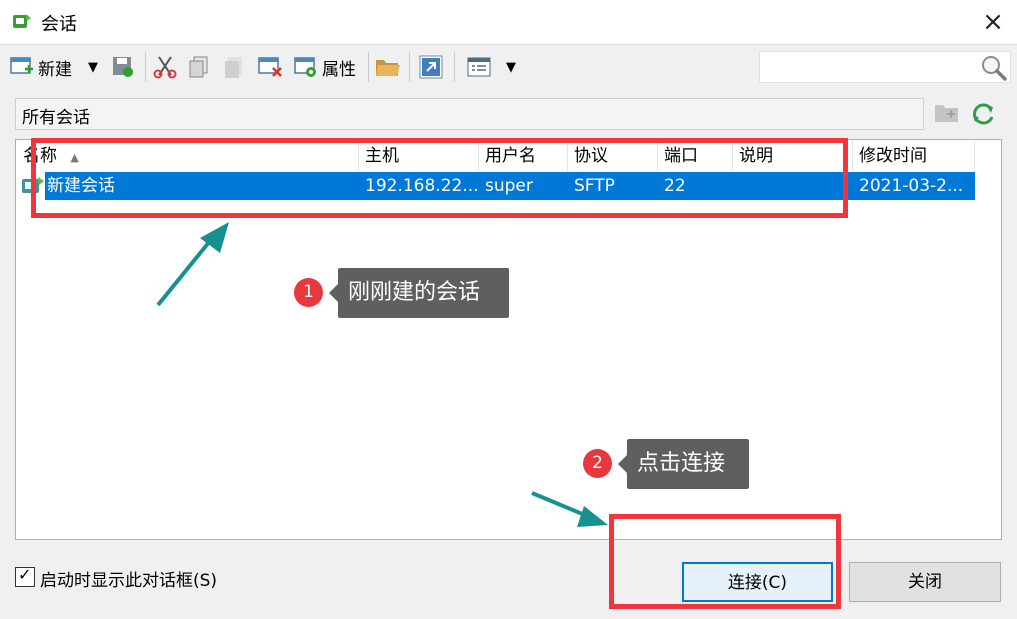 This screenshot has height=619, width=1017. Describe the element at coordinates (597, 463) in the screenshot. I see `annotation-step-badge: 2` at that location.